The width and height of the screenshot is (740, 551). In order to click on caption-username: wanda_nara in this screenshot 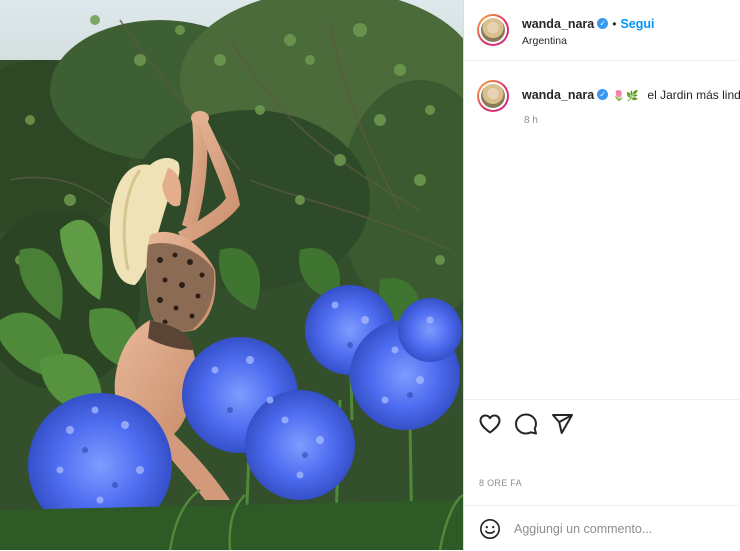, I will do `click(558, 95)`.